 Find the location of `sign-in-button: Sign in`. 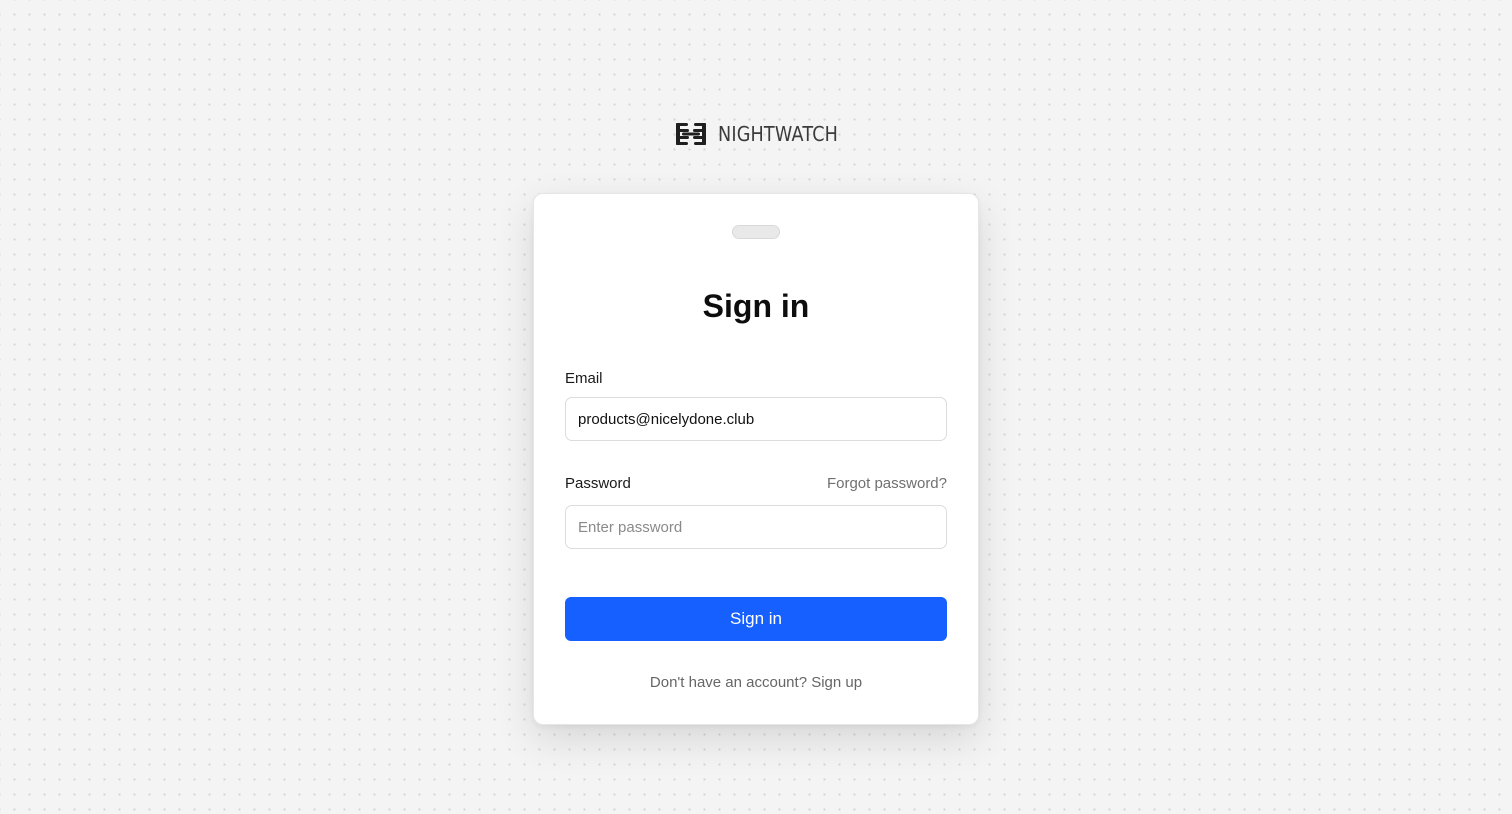

sign-in-button: Sign in is located at coordinates (756, 619).